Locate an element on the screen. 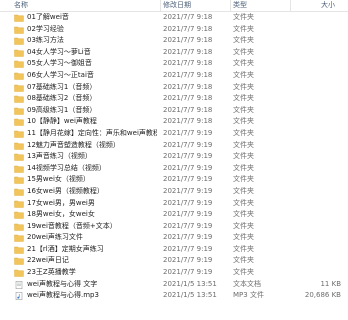  file-row: 08基础练习2（音频） 2021/7/7 9:18 文件夹 is located at coordinates (174, 99).